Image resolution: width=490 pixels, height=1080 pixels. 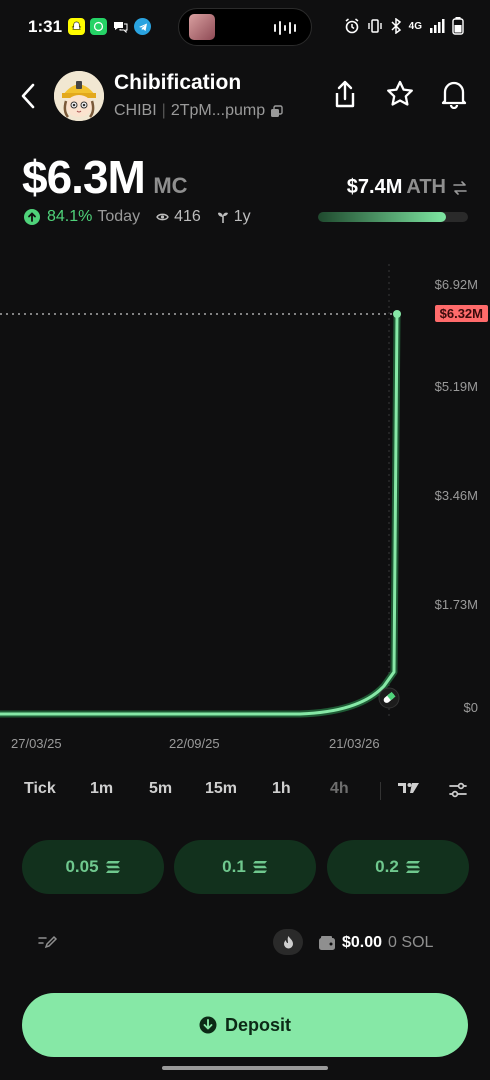 I want to click on swap-icon, so click(x=460, y=188).